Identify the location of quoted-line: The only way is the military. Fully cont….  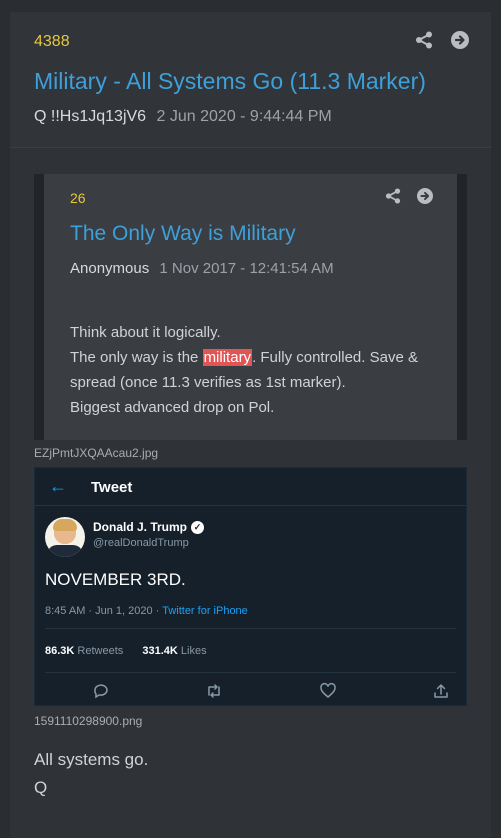
(260, 357).